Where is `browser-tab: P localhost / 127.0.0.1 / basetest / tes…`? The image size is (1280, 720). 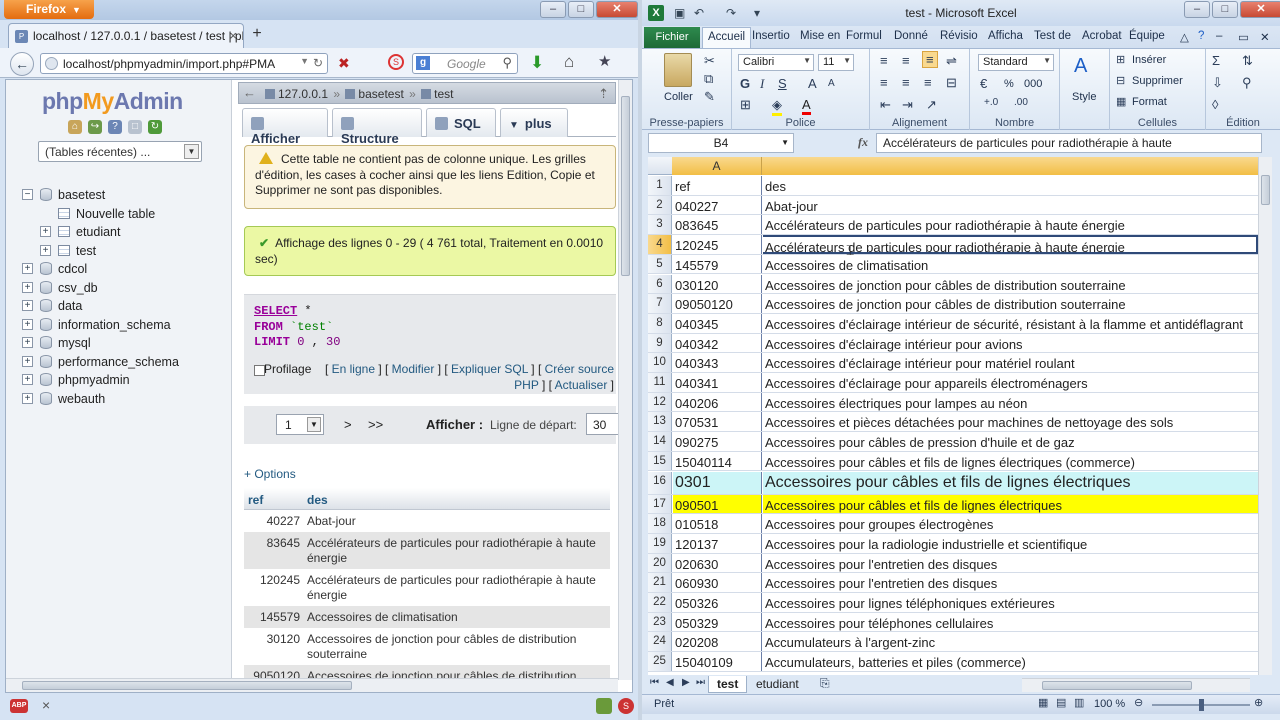 browser-tab: P localhost / 127.0.0.1 / basetest / tes… is located at coordinates (126, 35).